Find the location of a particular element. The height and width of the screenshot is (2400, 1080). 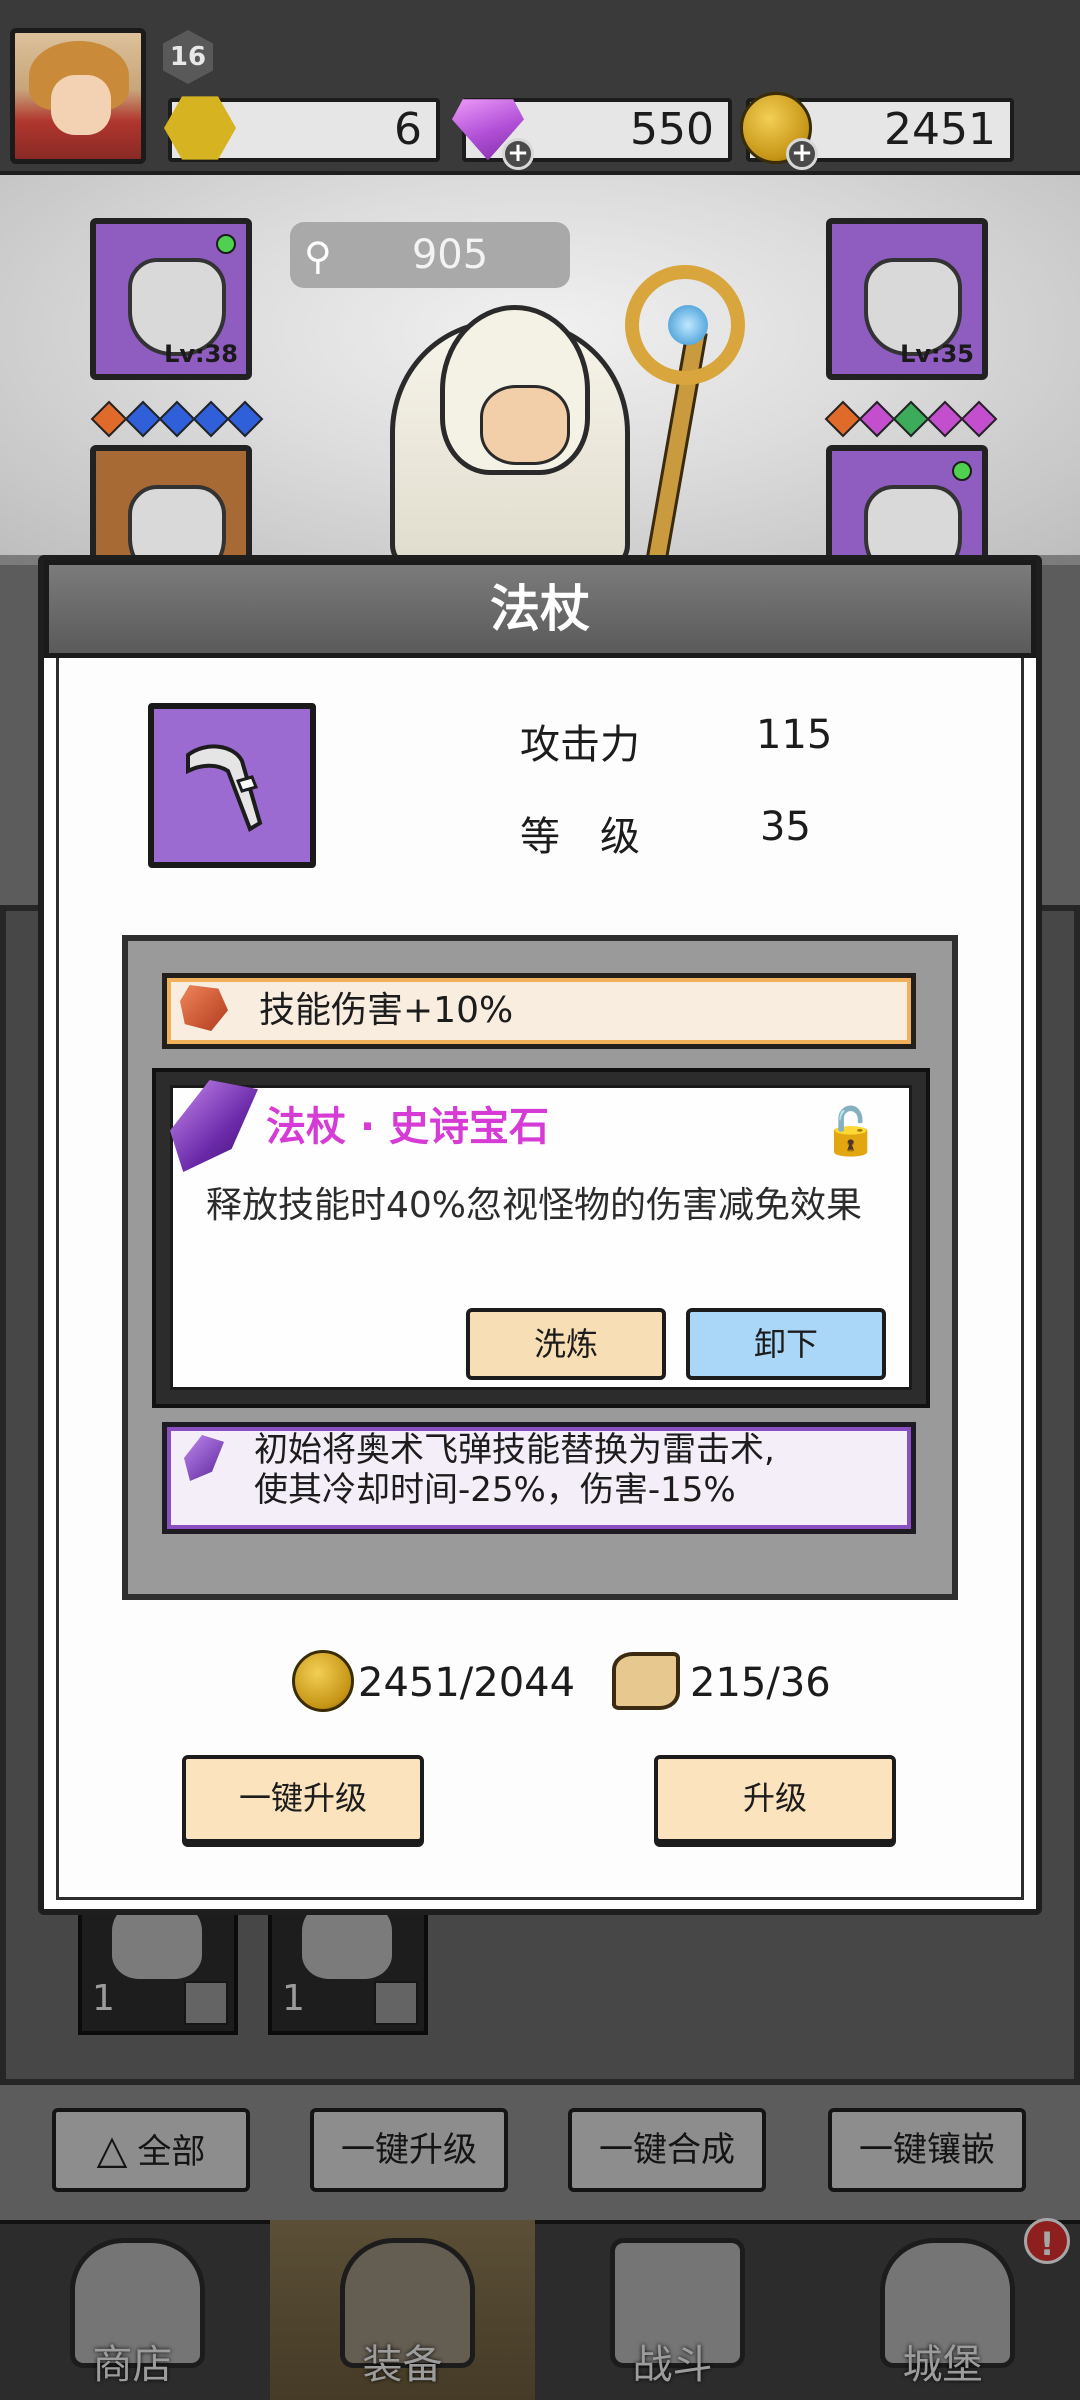

staff-item-preview is located at coordinates (232, 785).